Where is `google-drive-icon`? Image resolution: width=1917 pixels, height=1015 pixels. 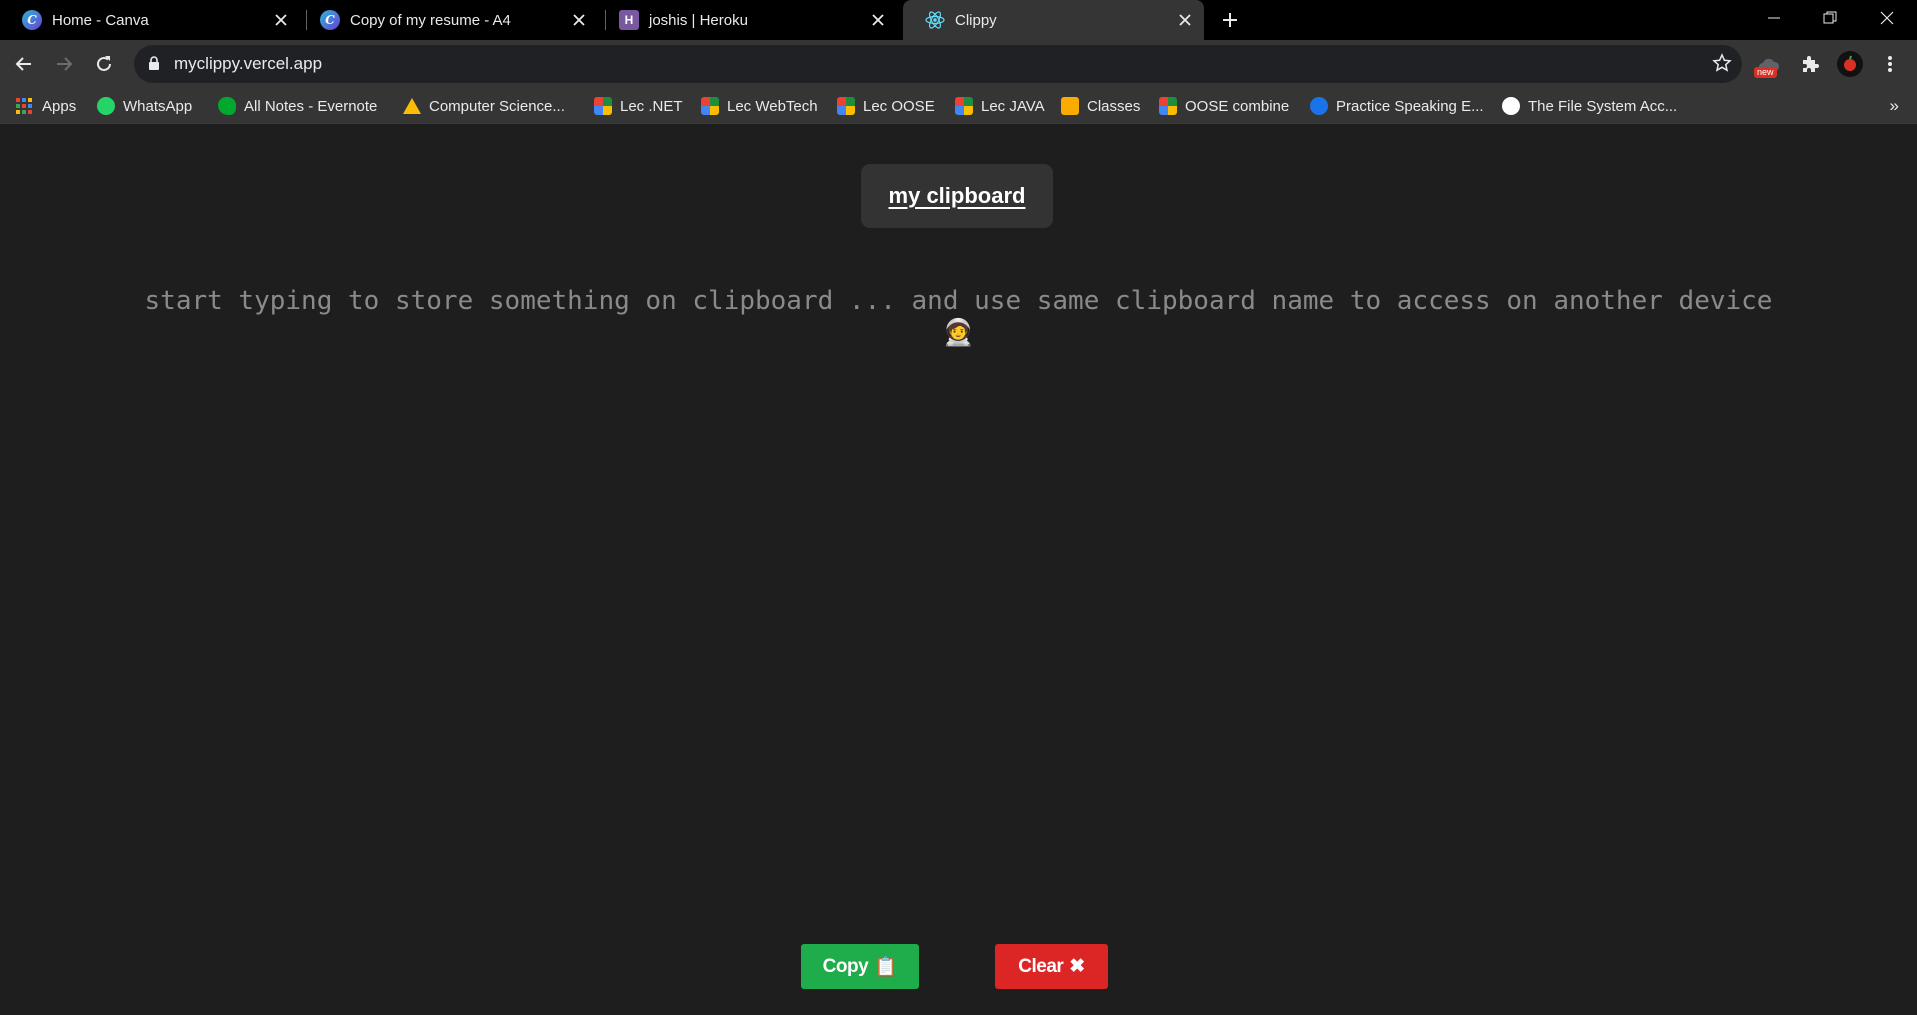
google-drive-icon is located at coordinates (412, 106).